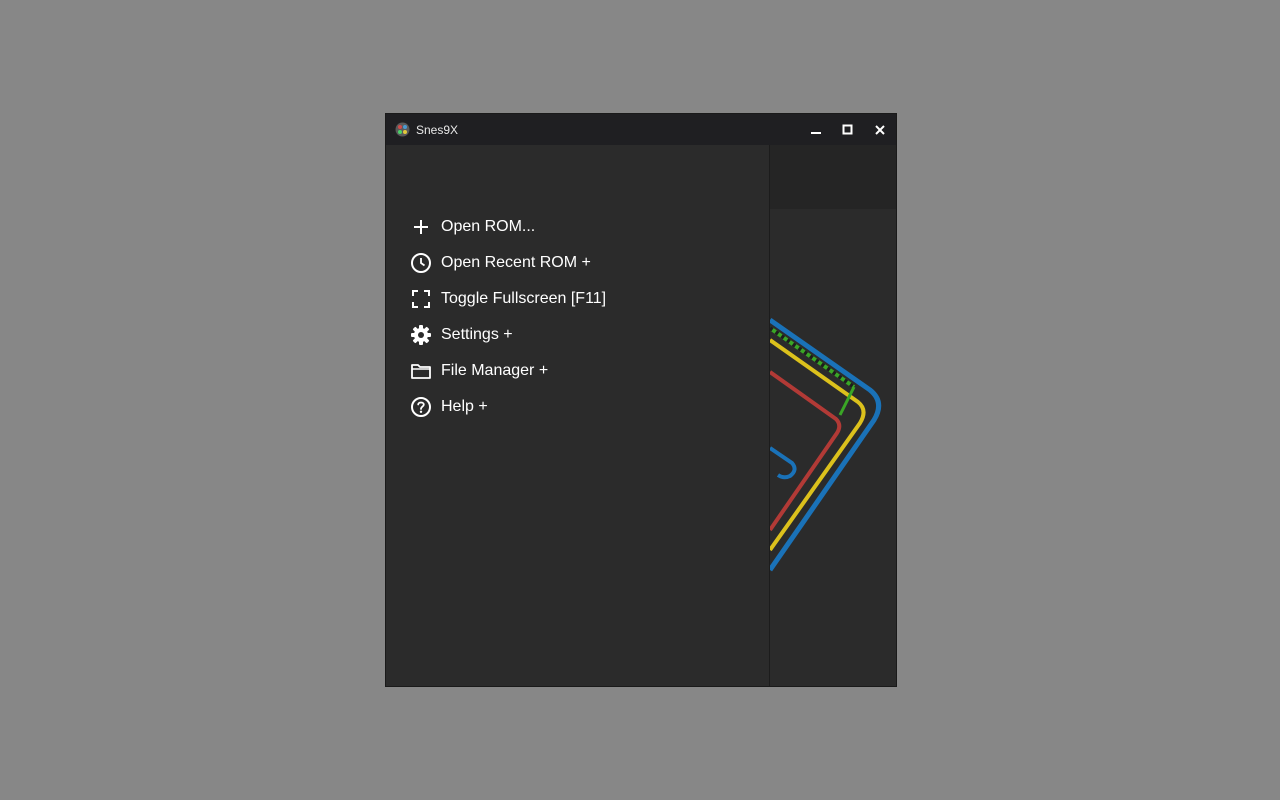 The width and height of the screenshot is (1280, 800). I want to click on close-button, so click(880, 129).